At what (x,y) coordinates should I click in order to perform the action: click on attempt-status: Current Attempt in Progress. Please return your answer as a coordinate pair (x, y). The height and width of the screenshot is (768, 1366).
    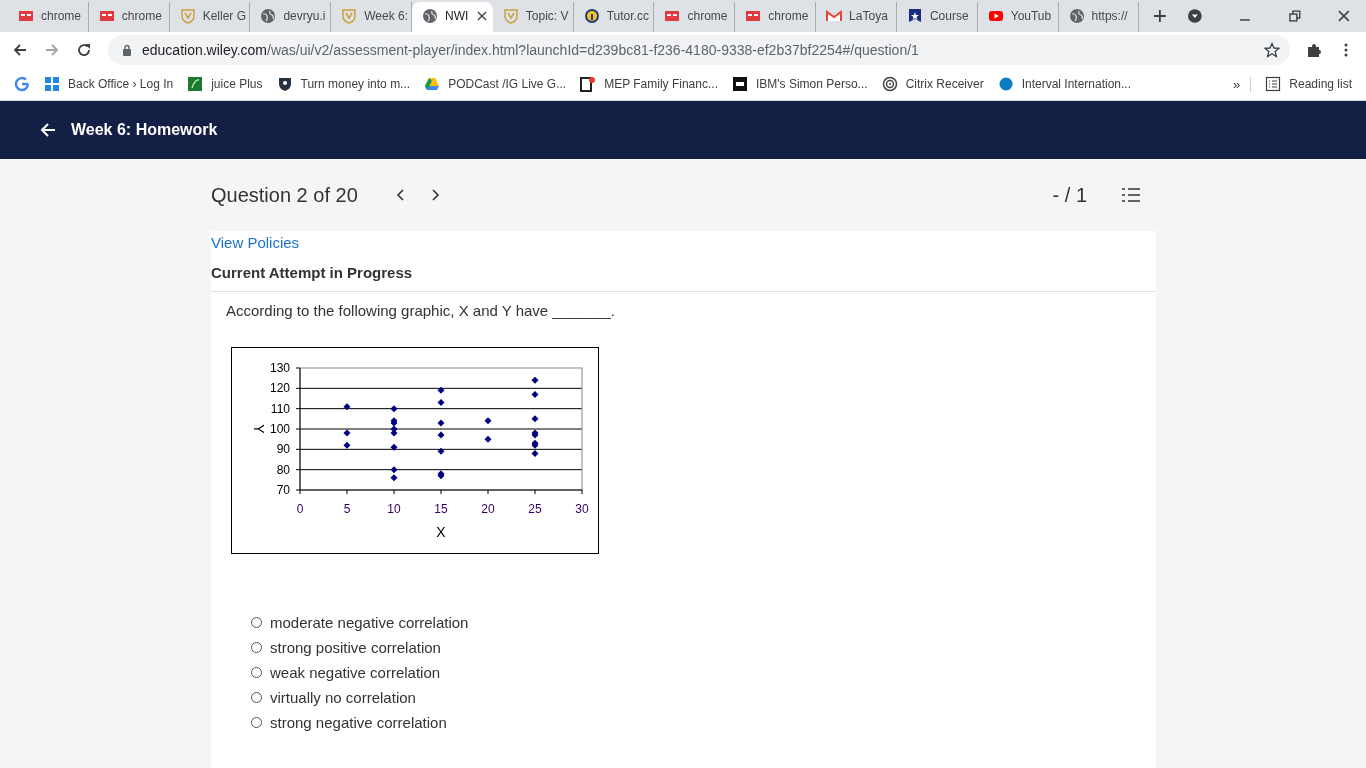
    Looking at the image, I should click on (683, 278).